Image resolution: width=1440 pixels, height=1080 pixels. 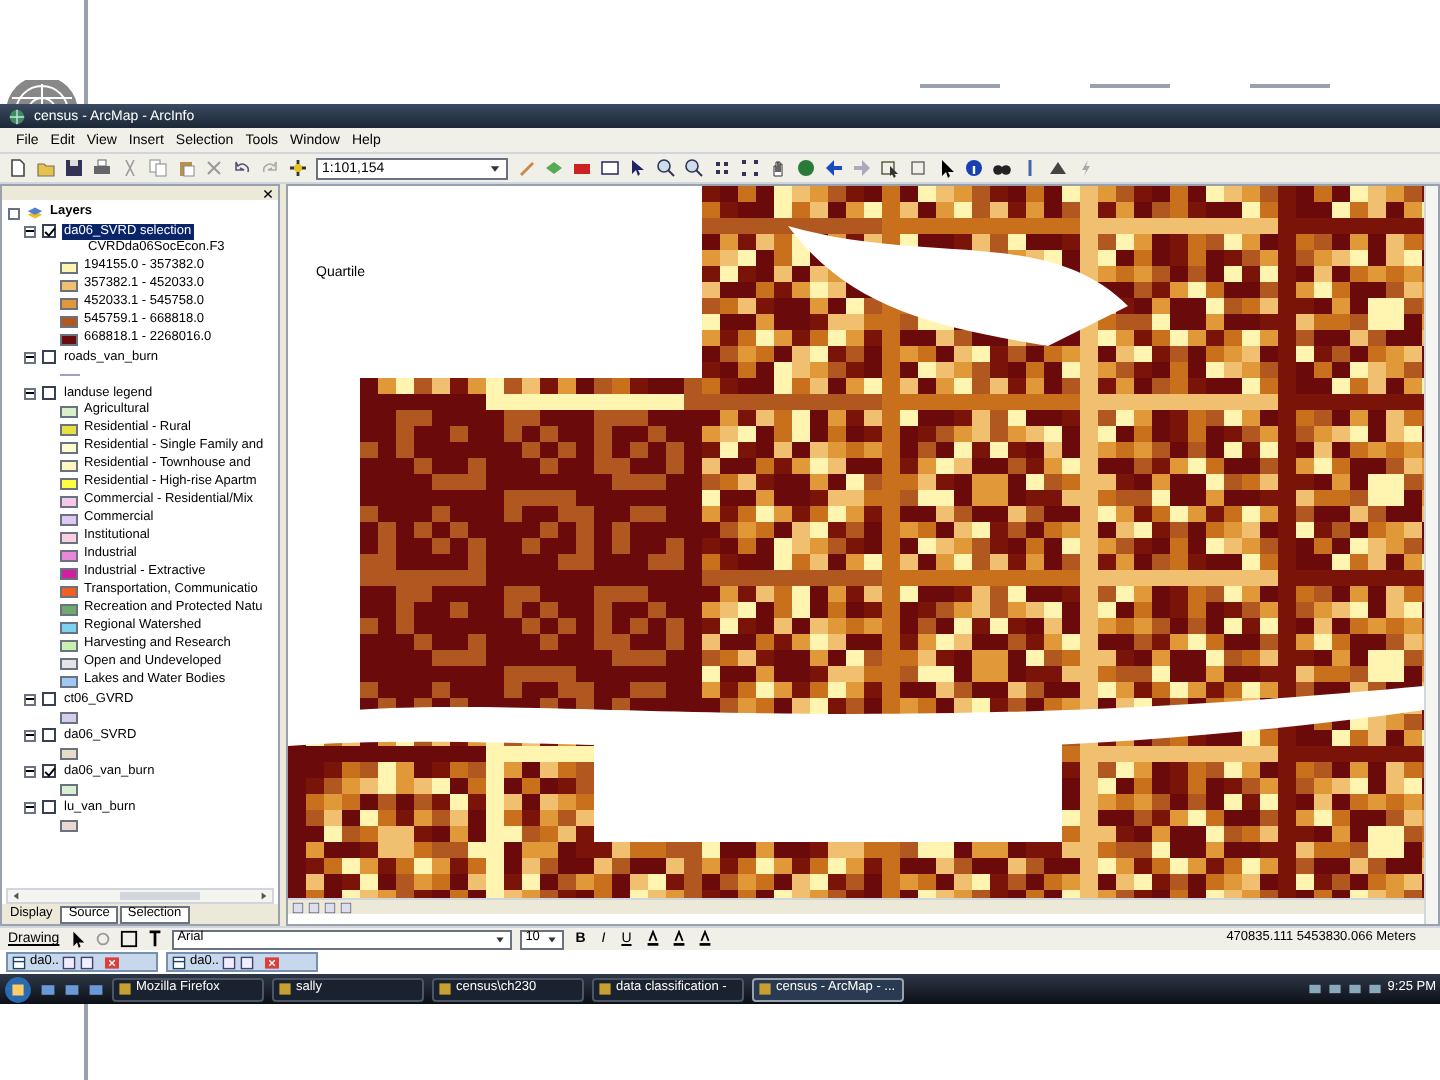 I want to click on window-icon, so click(x=610, y=168).